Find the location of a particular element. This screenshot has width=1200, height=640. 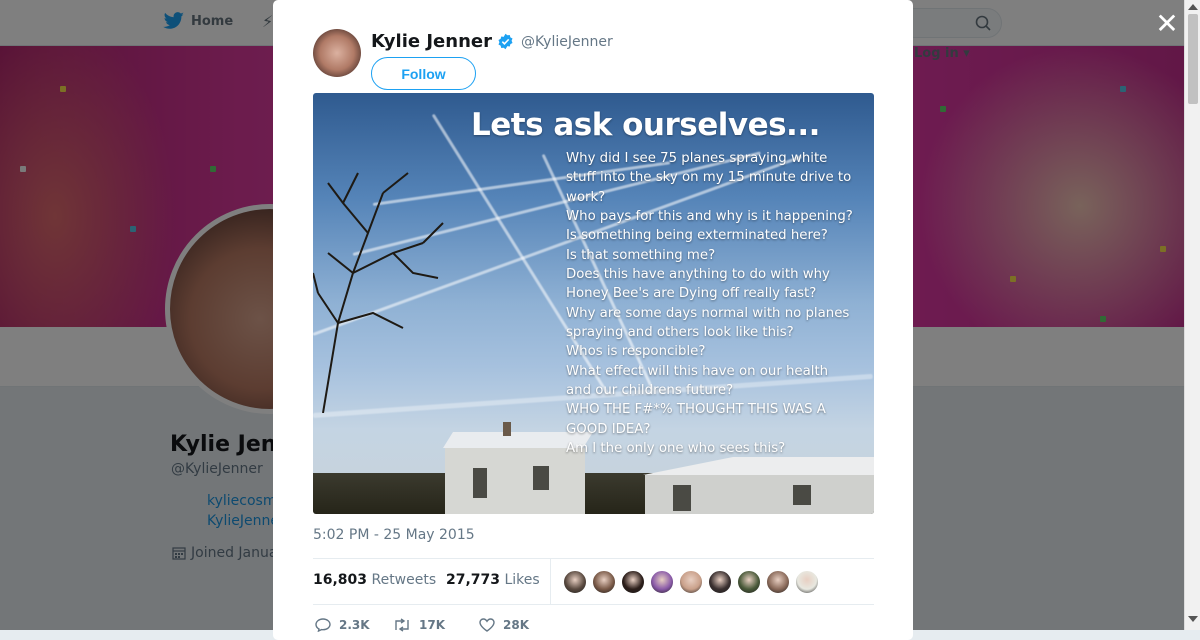

image-text-line: Does this have anything to do with why is located at coordinates (698, 275).